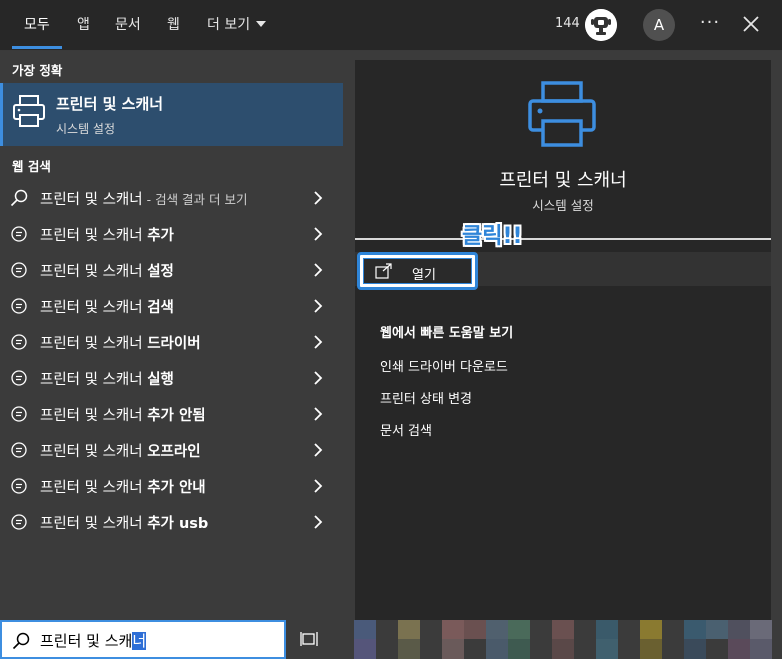 The width and height of the screenshot is (782, 659). I want to click on search-query-composing: 너, so click(139, 641).